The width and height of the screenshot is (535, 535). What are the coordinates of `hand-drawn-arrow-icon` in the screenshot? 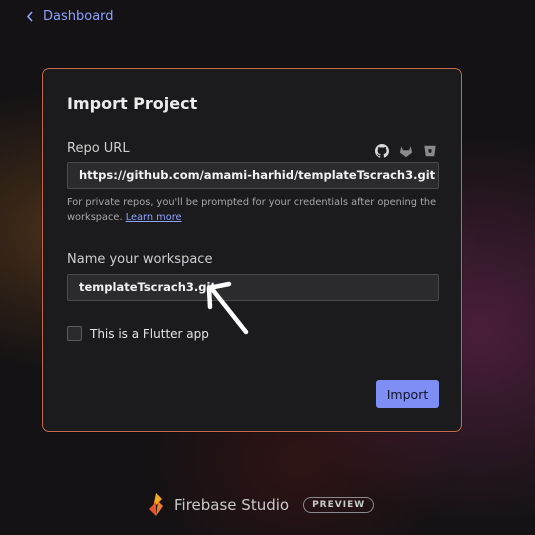 It's located at (227, 308).